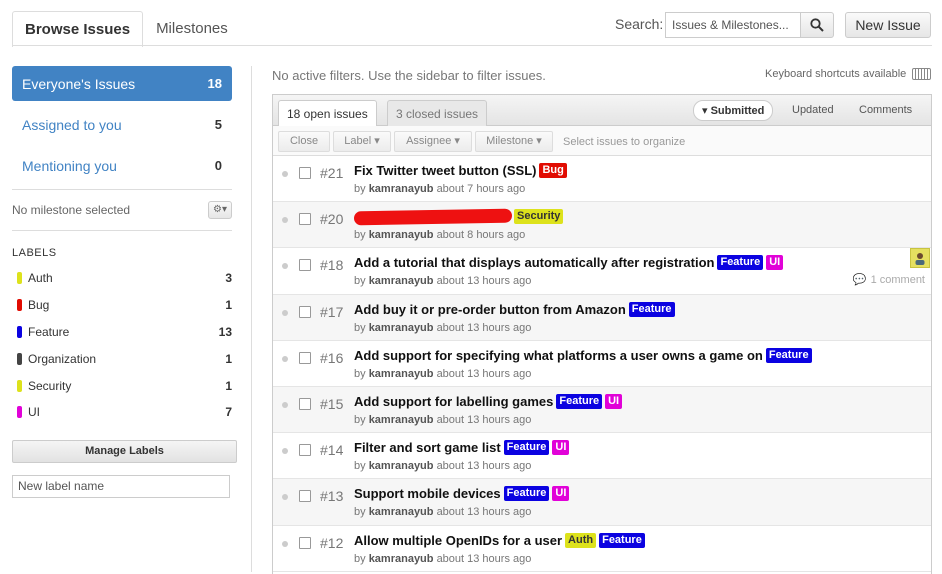 The image size is (942, 574). I want to click on issue-title: Allow multiple OpenIDs for a user, so click(458, 540).